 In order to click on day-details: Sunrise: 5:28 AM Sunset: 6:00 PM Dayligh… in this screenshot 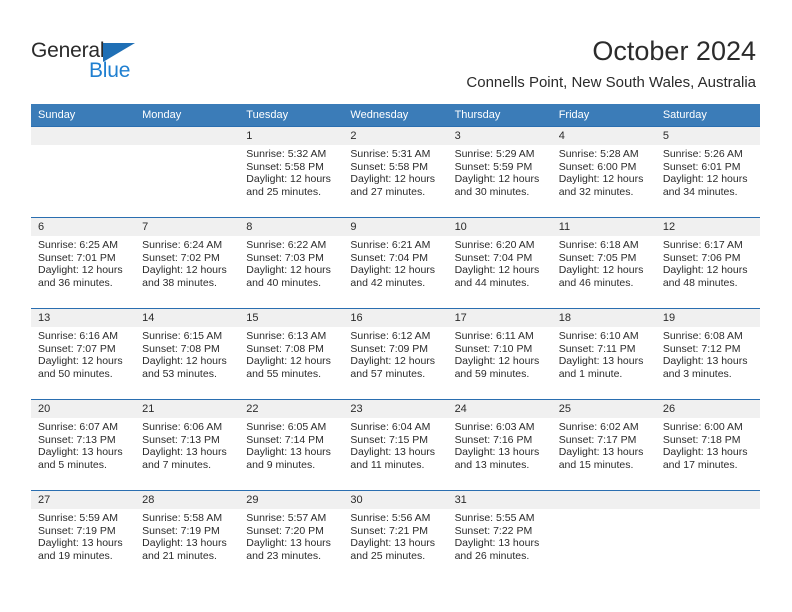, I will do `click(604, 171)`.